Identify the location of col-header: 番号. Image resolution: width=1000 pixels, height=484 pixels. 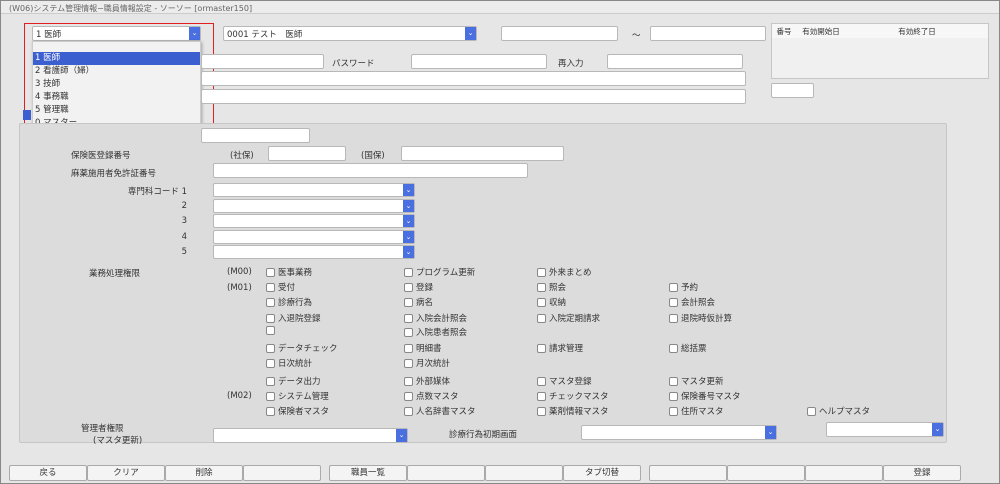
(784, 31).